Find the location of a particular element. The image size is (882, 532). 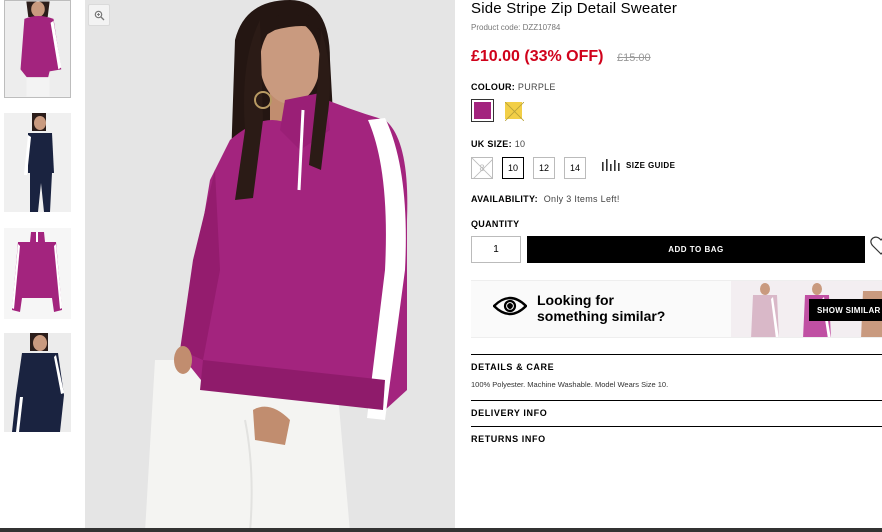

size-guide-link: SIZE GUIDE is located at coordinates (638, 165).